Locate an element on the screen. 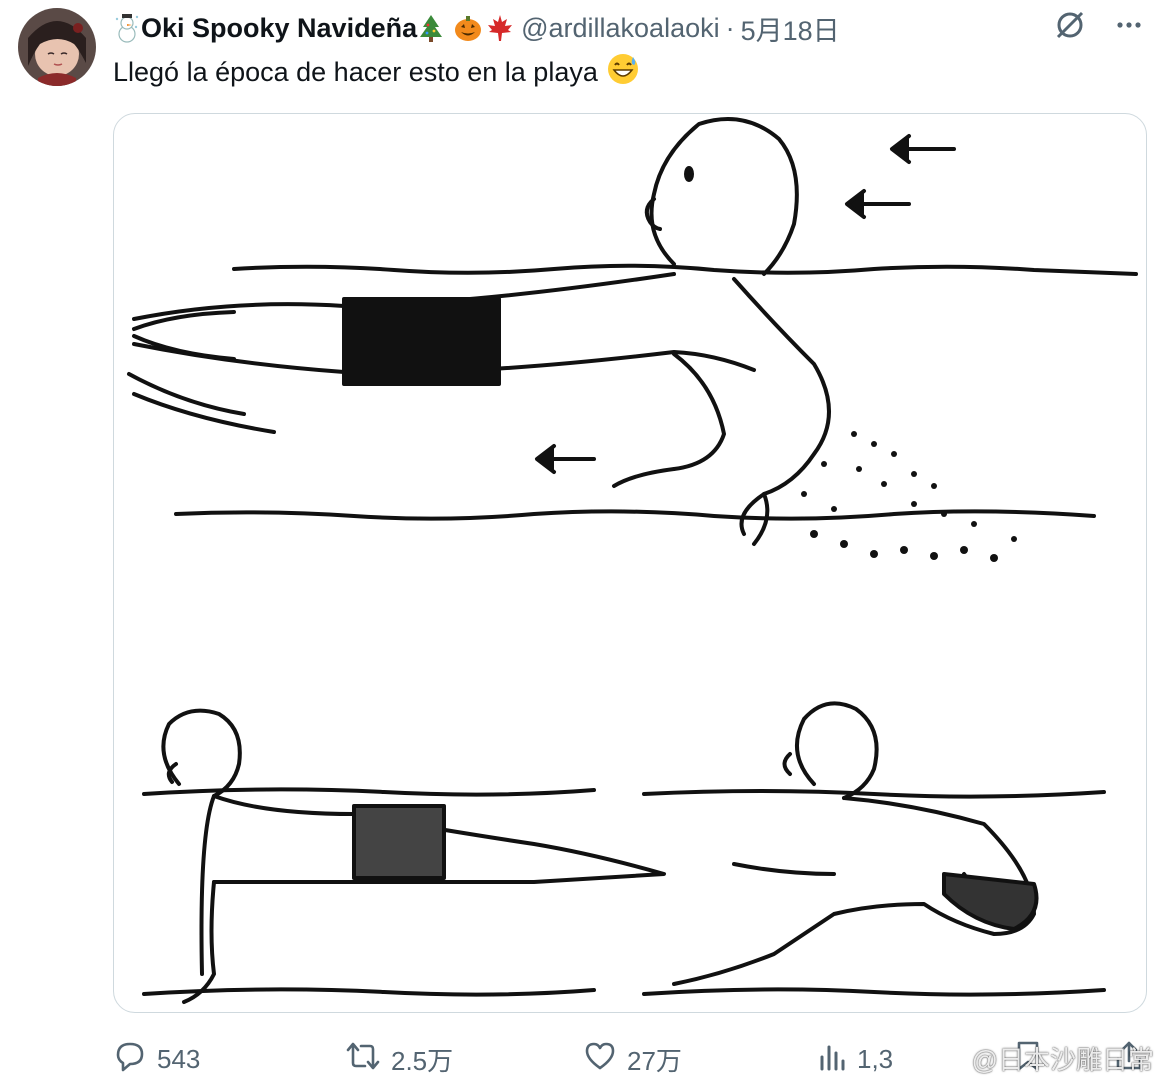 The height and width of the screenshot is (1090, 1164). post-date-link: 5月18日 is located at coordinates (790, 28).